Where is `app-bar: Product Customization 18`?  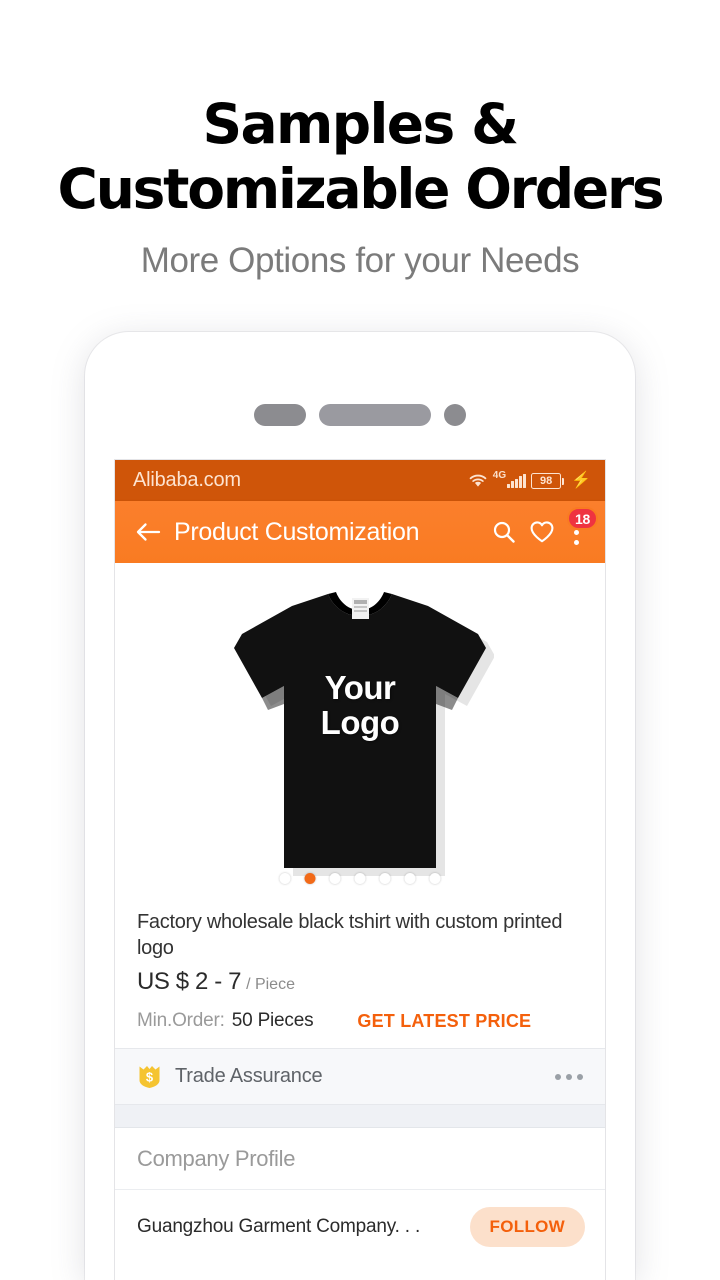 app-bar: Product Customization 18 is located at coordinates (360, 532).